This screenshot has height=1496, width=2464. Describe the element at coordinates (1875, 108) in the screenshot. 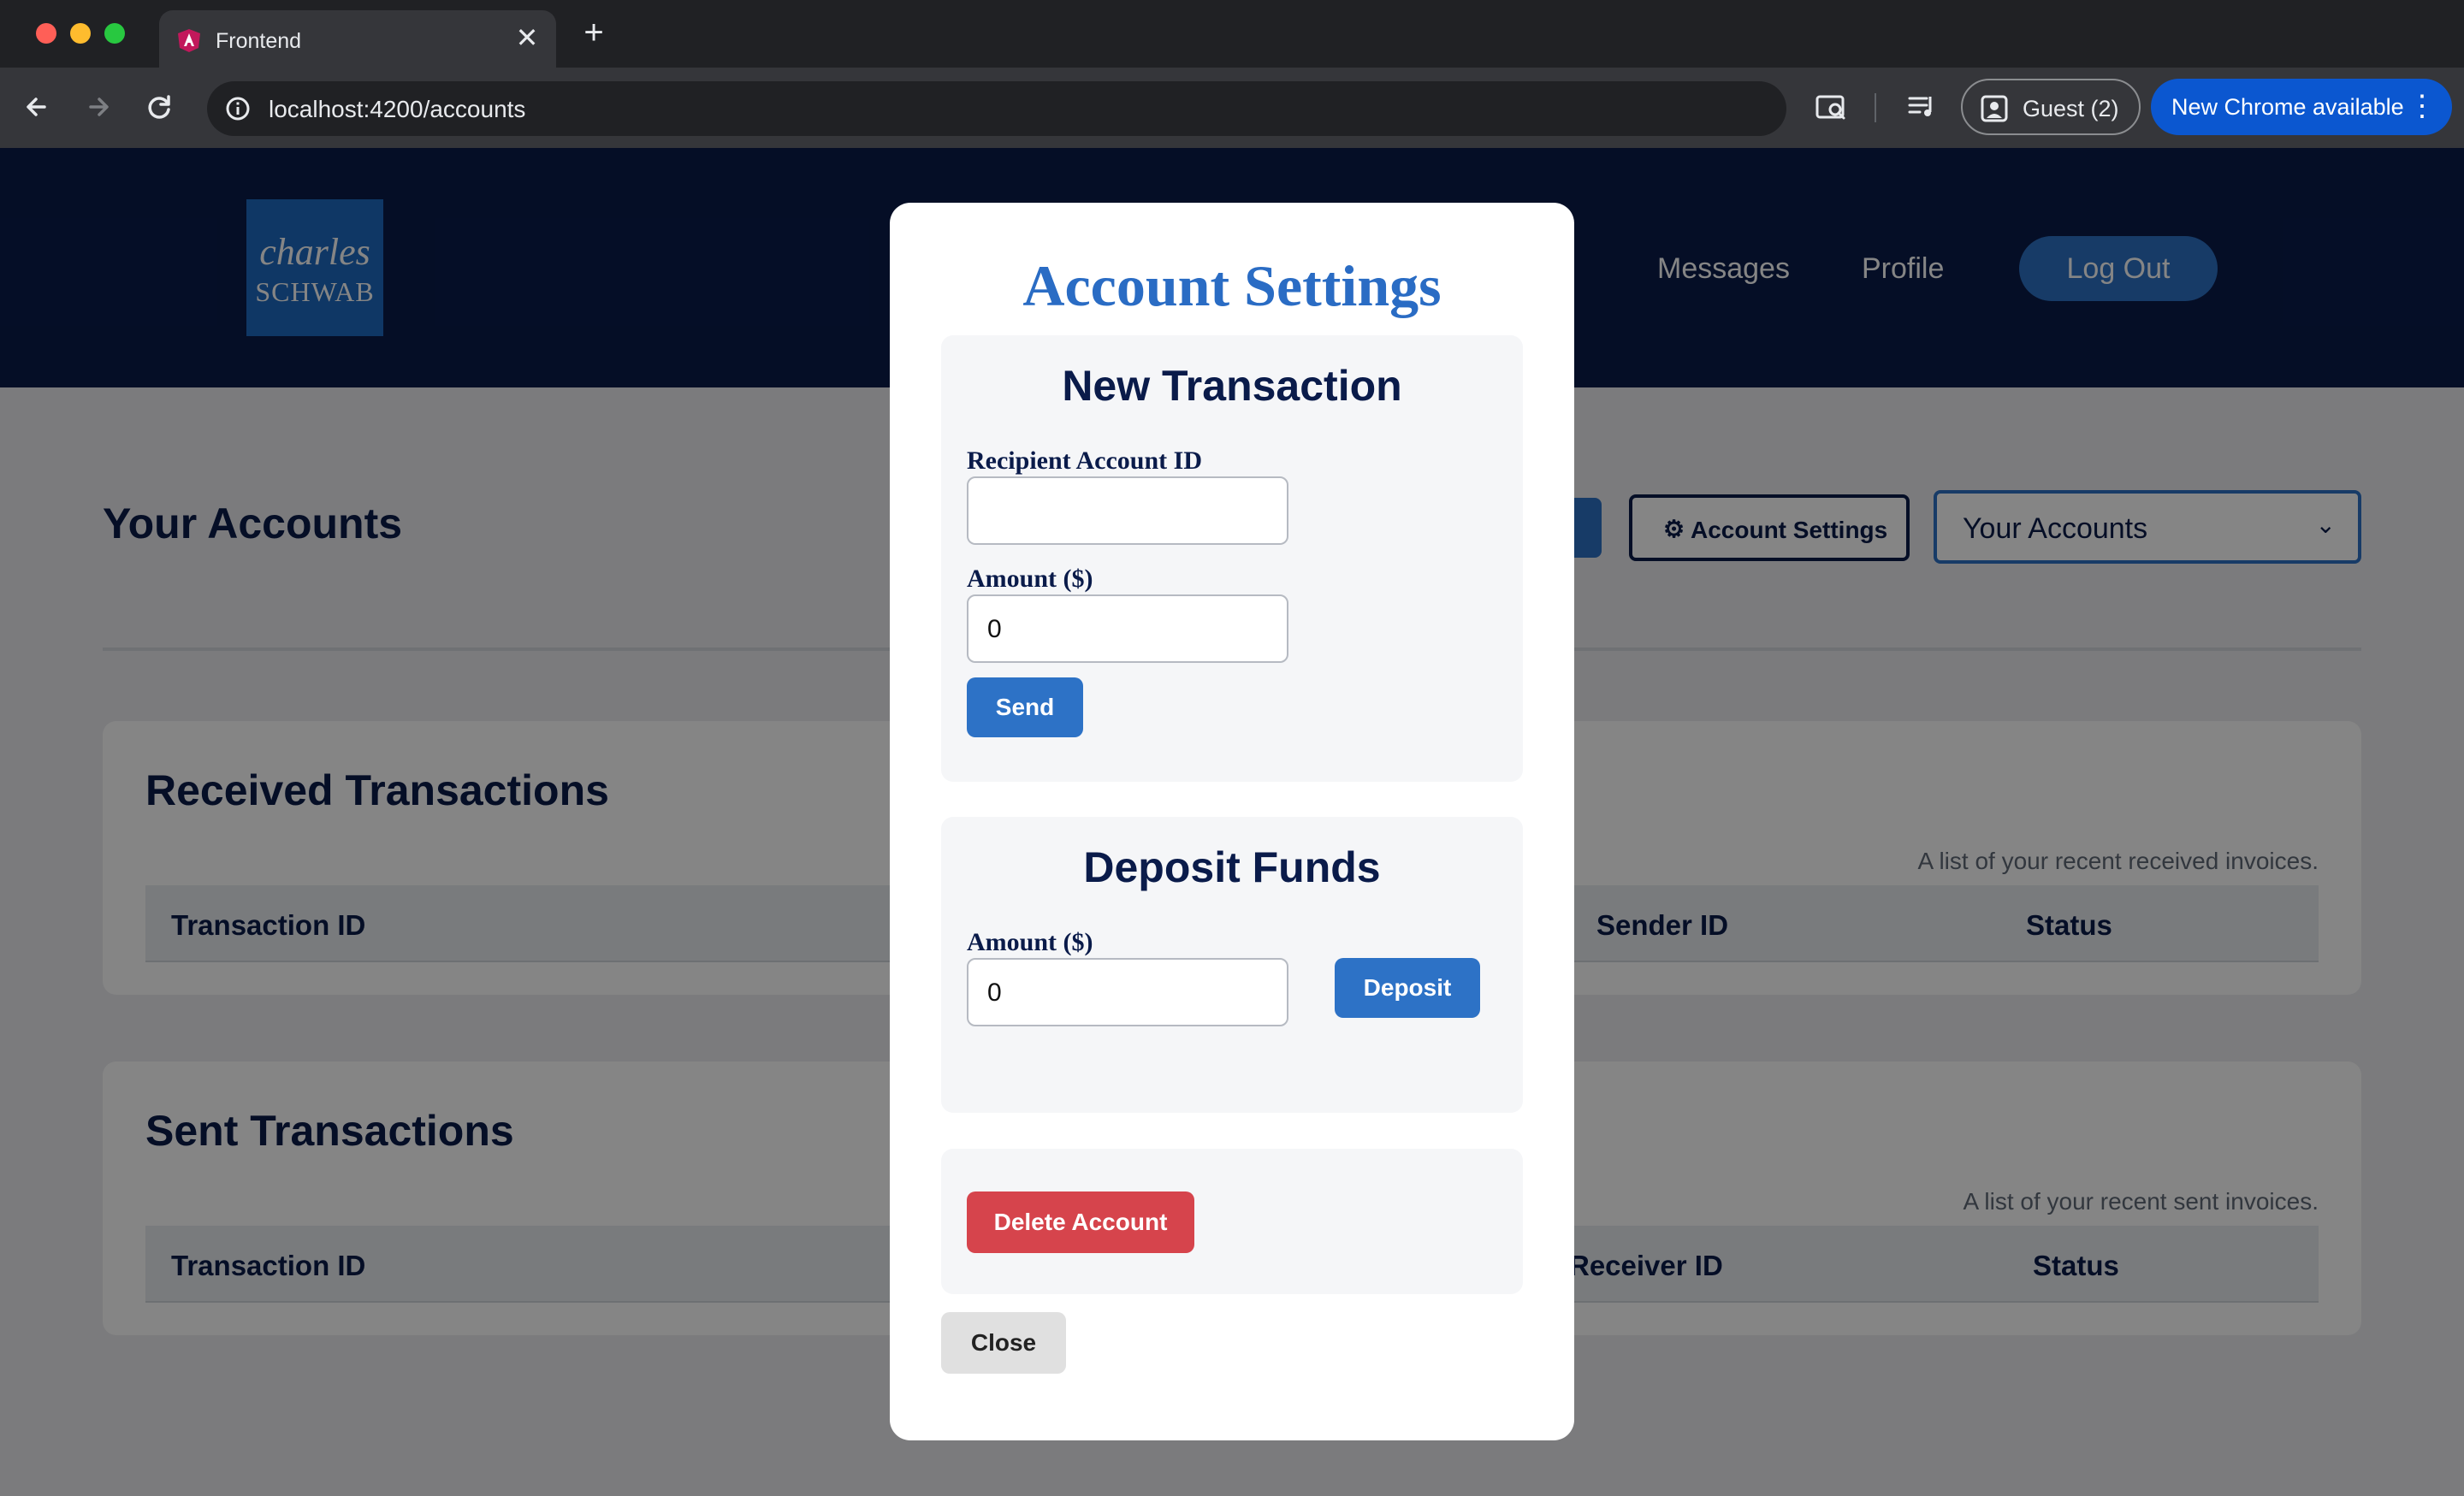

I see `toolbar-separator` at that location.